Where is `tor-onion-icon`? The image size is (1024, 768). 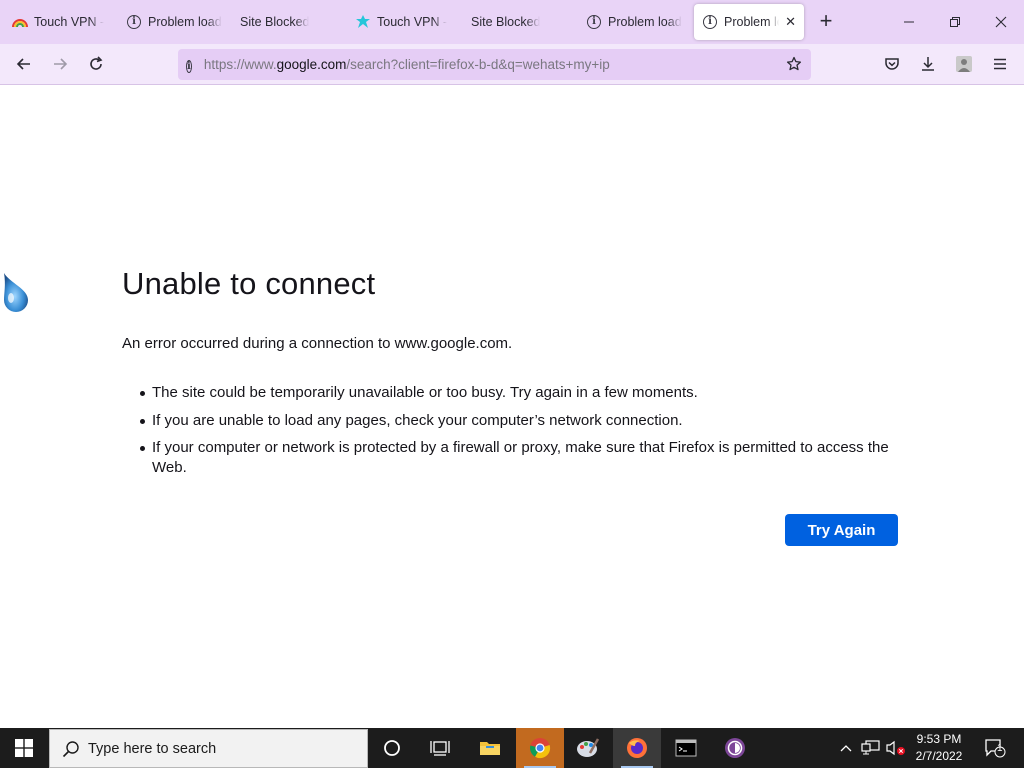
tor-onion-icon is located at coordinates (735, 748).